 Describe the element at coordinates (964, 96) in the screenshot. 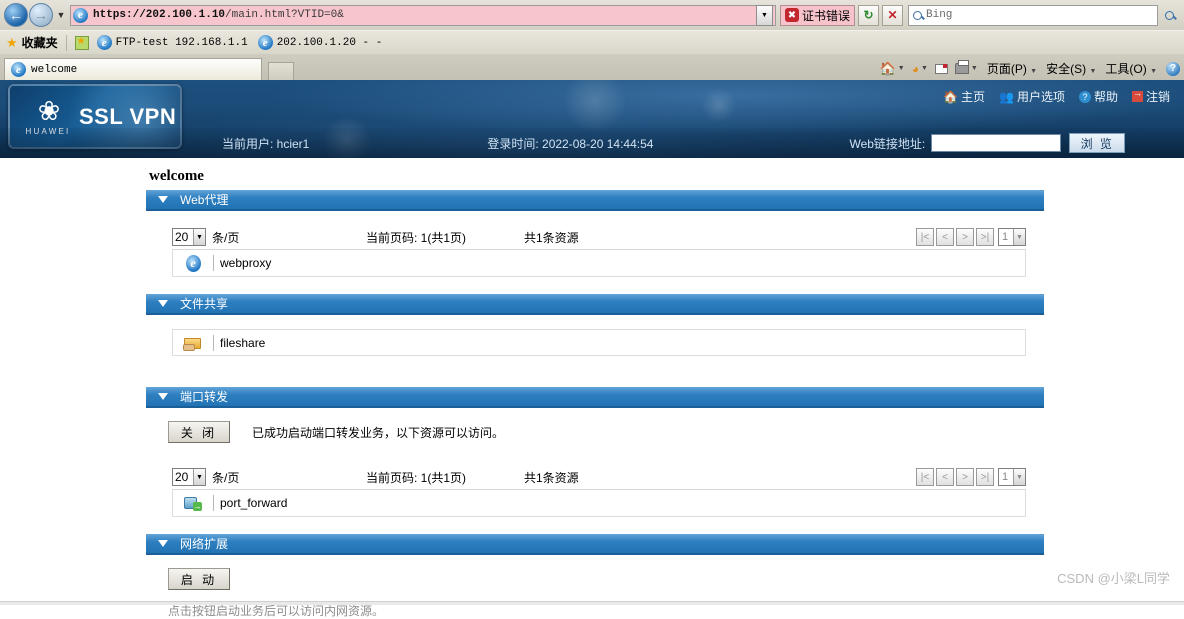

I see `nav-home: 🏠 主页` at that location.